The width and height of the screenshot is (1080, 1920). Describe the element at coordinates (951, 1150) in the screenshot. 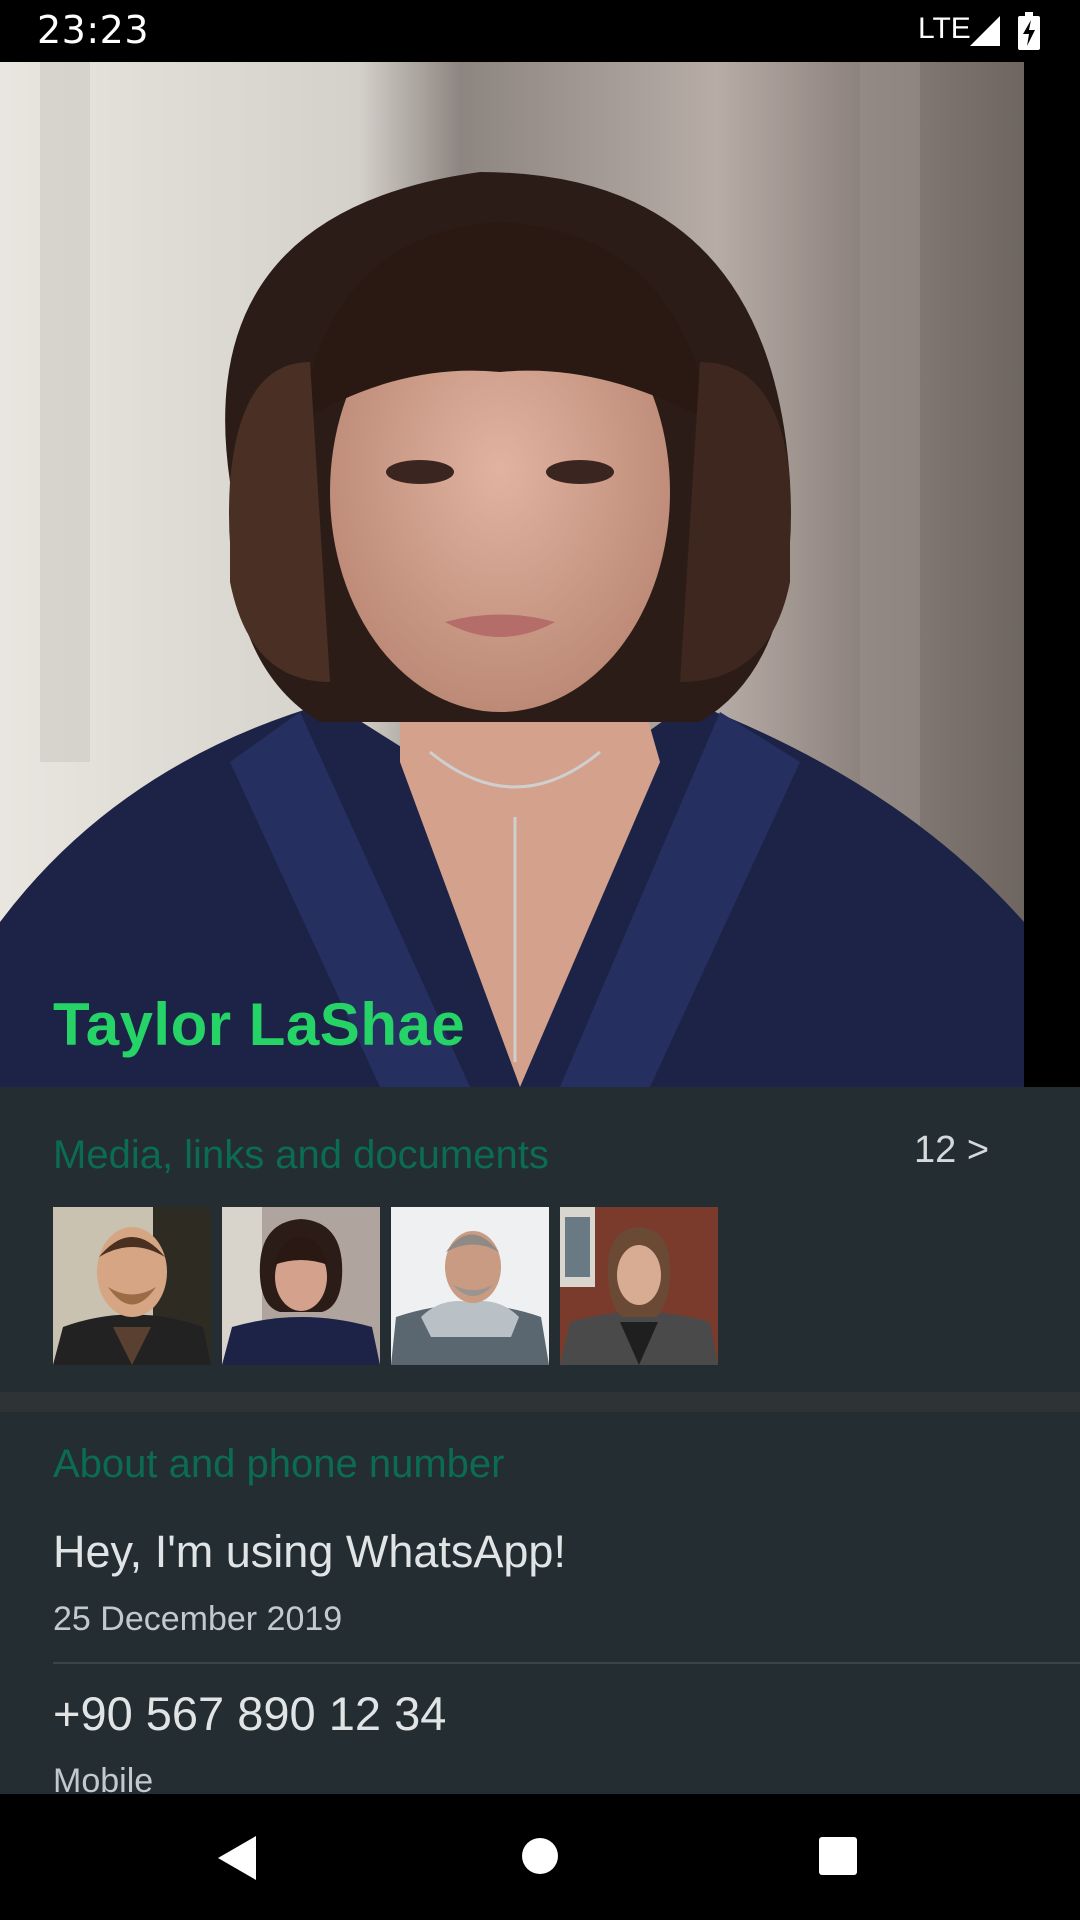

I see `media-count-link: 12 >` at that location.